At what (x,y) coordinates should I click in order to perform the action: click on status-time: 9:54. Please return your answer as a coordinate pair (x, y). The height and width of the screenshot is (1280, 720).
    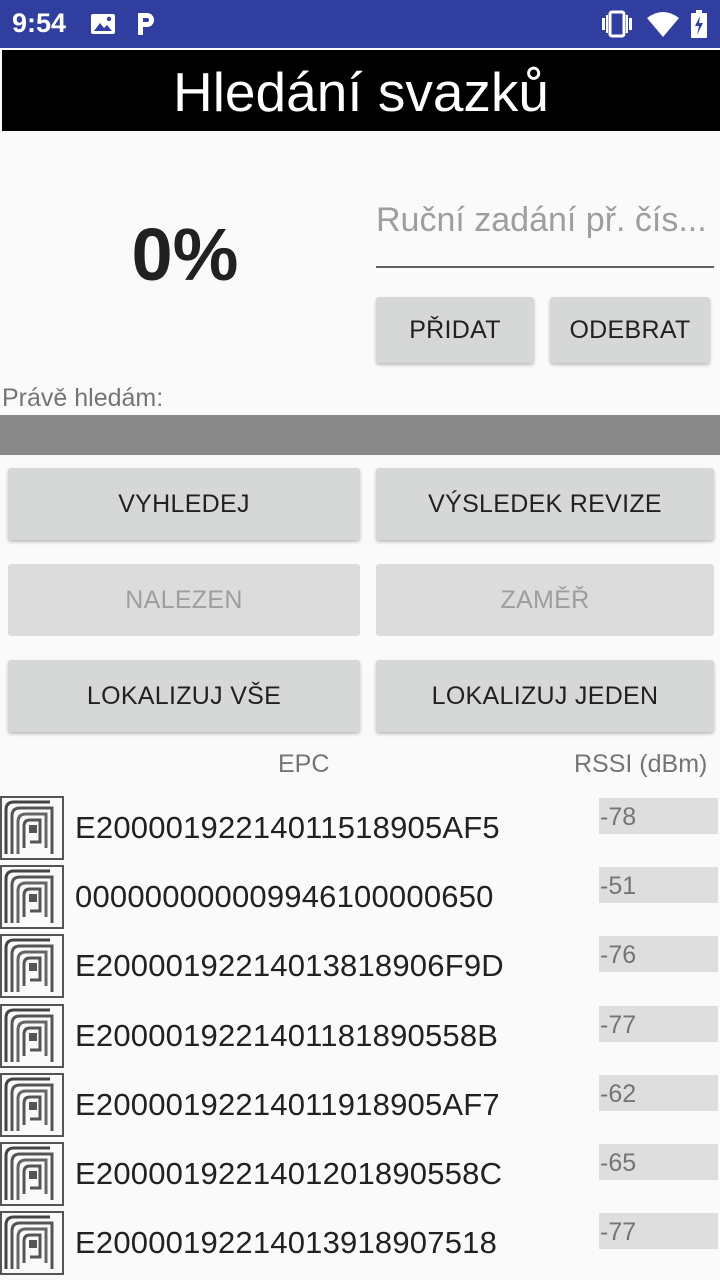
    Looking at the image, I should click on (39, 23).